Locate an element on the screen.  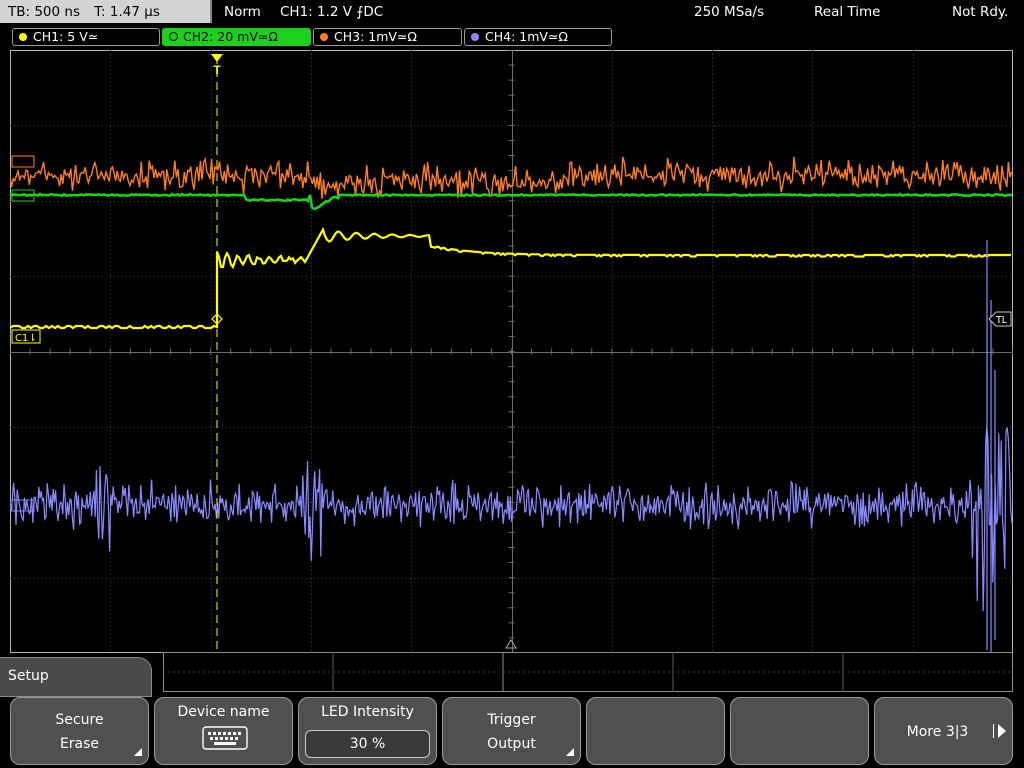
channel-tab-label: CH3: 1mV≃Ω is located at coordinates (375, 36).